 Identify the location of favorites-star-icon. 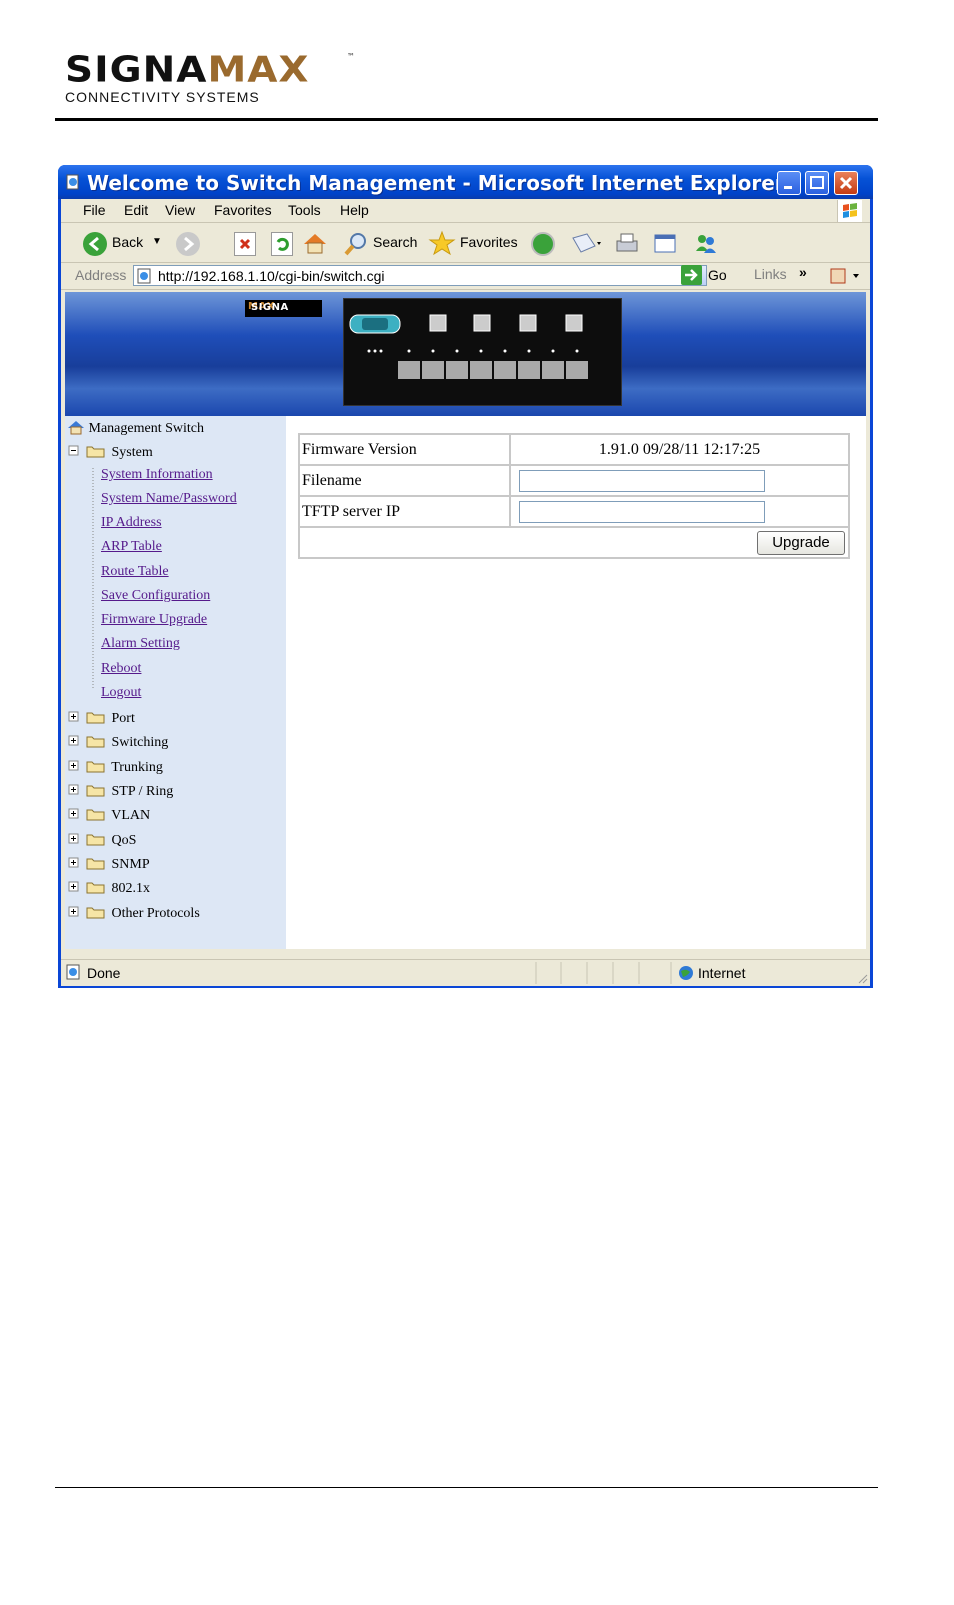
(442, 243).